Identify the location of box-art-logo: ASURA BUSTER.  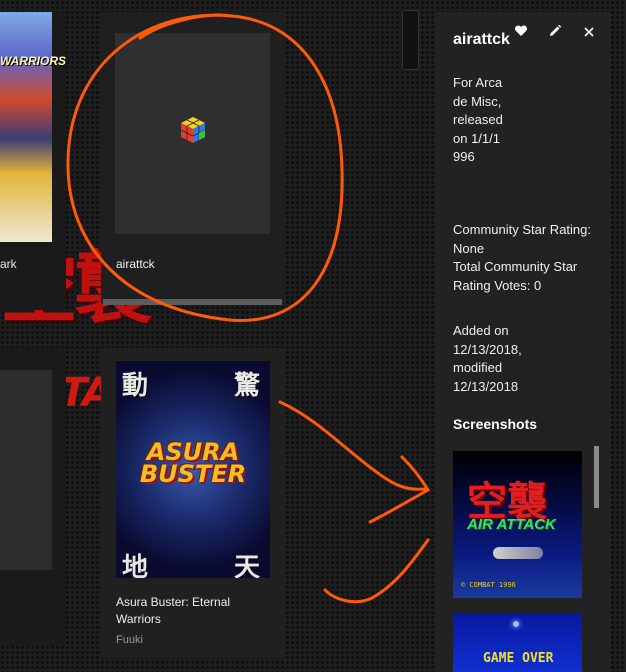
(193, 463).